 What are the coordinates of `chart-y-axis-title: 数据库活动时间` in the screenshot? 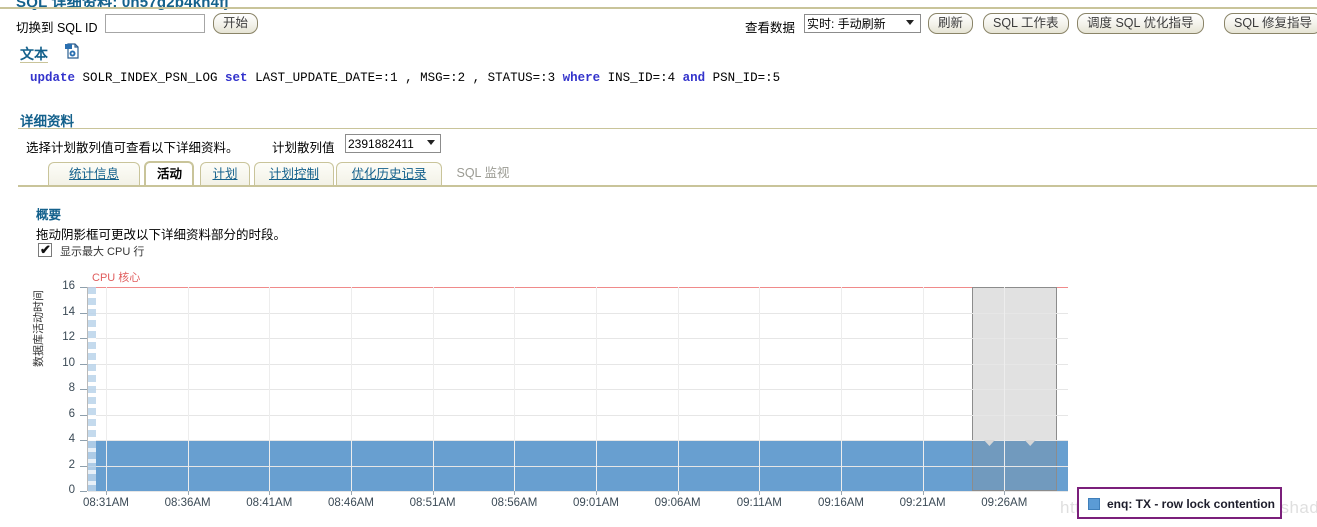 It's located at (39, 328).